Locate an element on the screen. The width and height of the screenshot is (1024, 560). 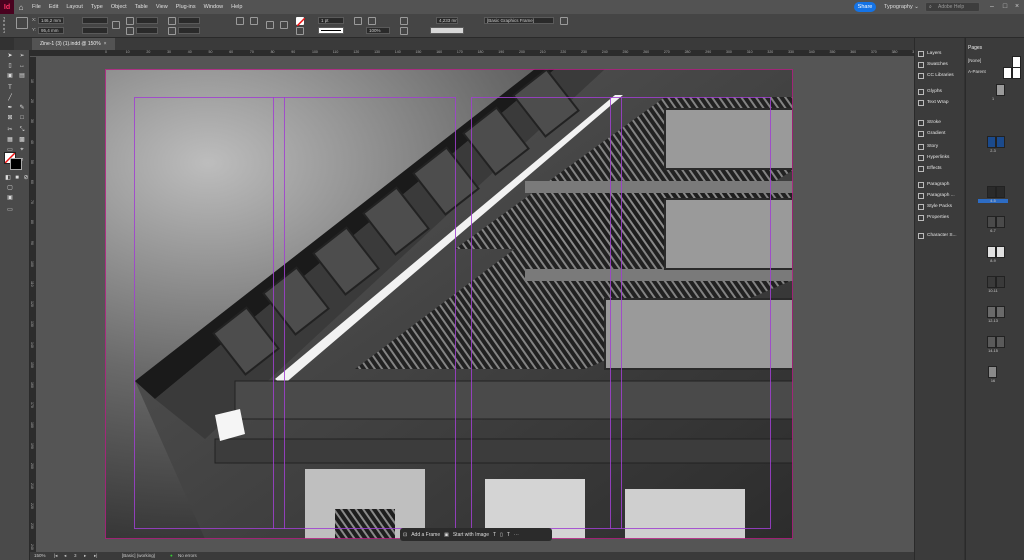
more-icon: ⋯ is located at coordinates (516, 535).